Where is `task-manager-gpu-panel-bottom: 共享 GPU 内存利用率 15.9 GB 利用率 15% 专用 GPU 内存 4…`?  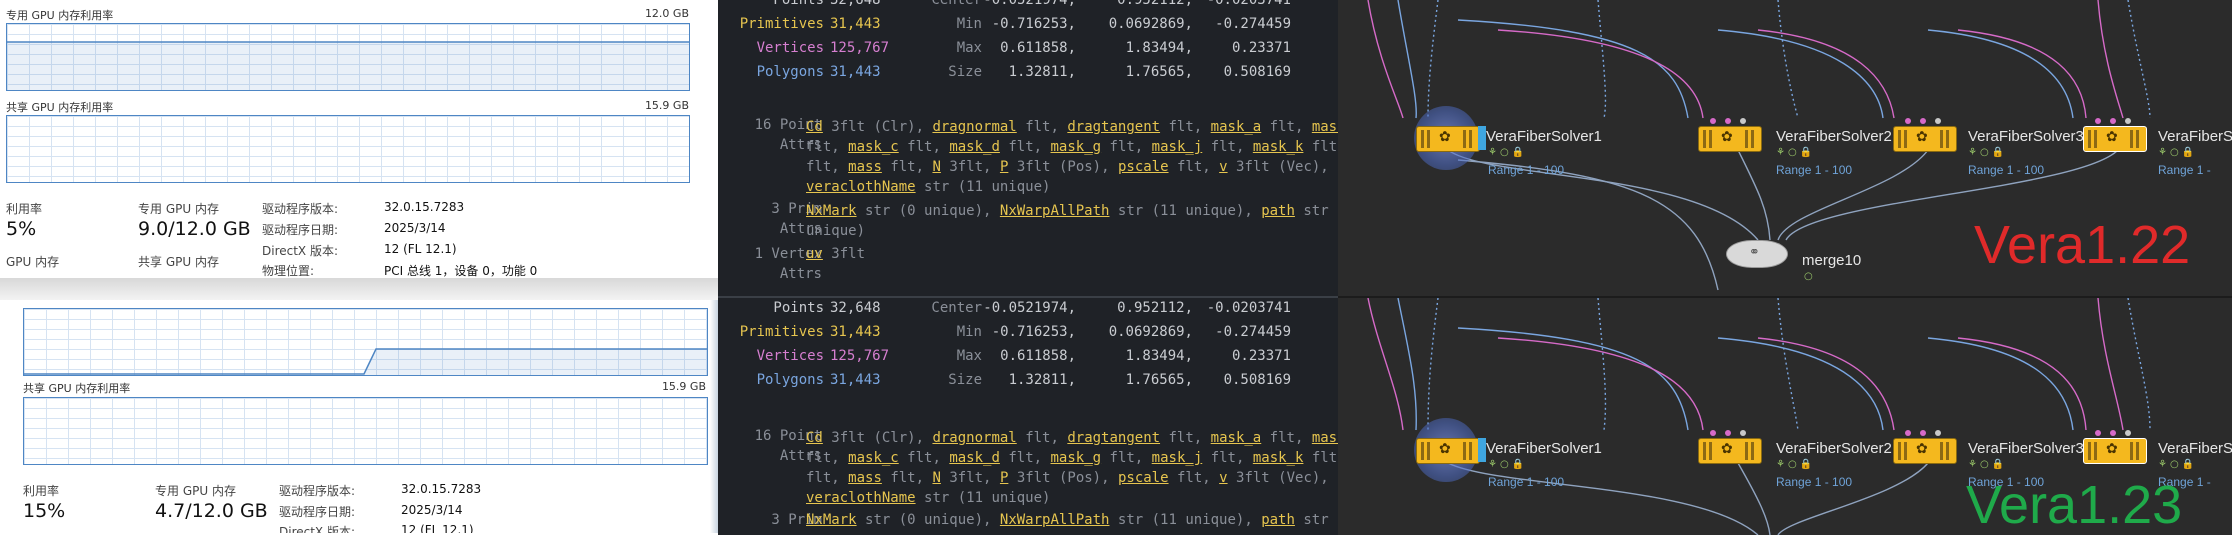 task-manager-gpu-panel-bottom: 共享 GPU 内存利用率 15.9 GB 利用率 15% 专用 GPU 内存 4… is located at coordinates (359, 416).